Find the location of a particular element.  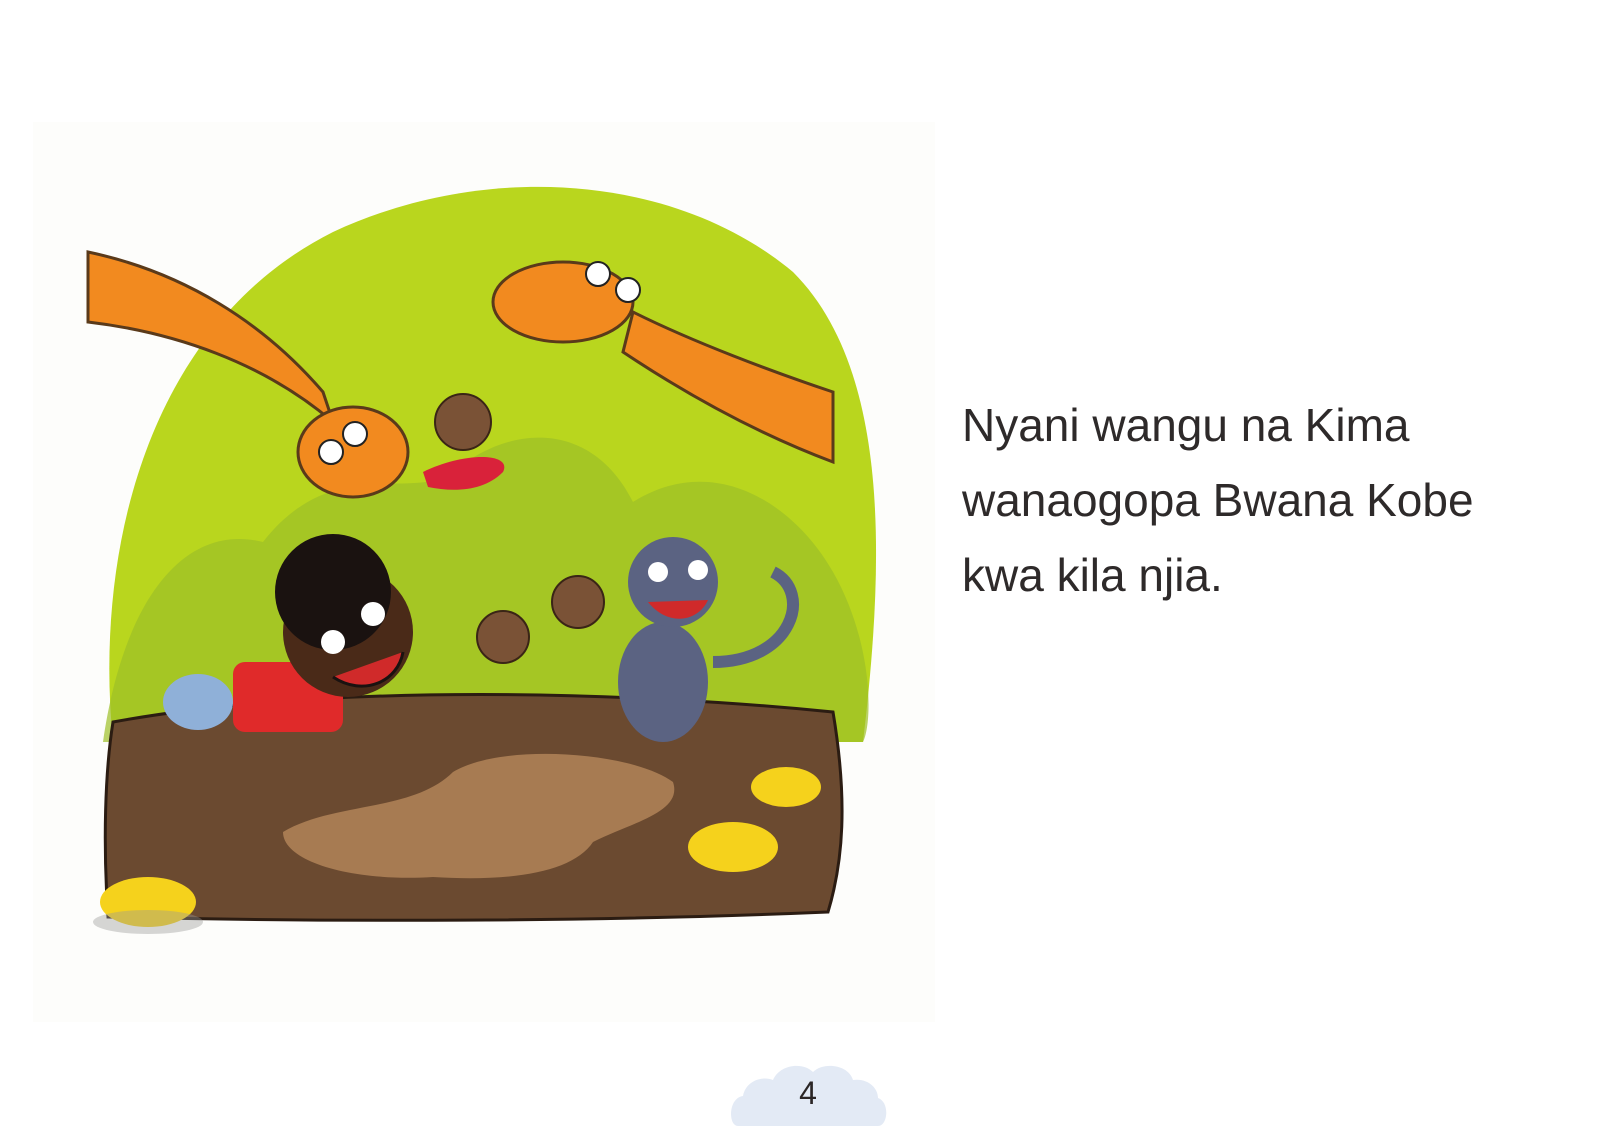

story-line: Nyani wangu na Kima is located at coordinates (1186, 425).